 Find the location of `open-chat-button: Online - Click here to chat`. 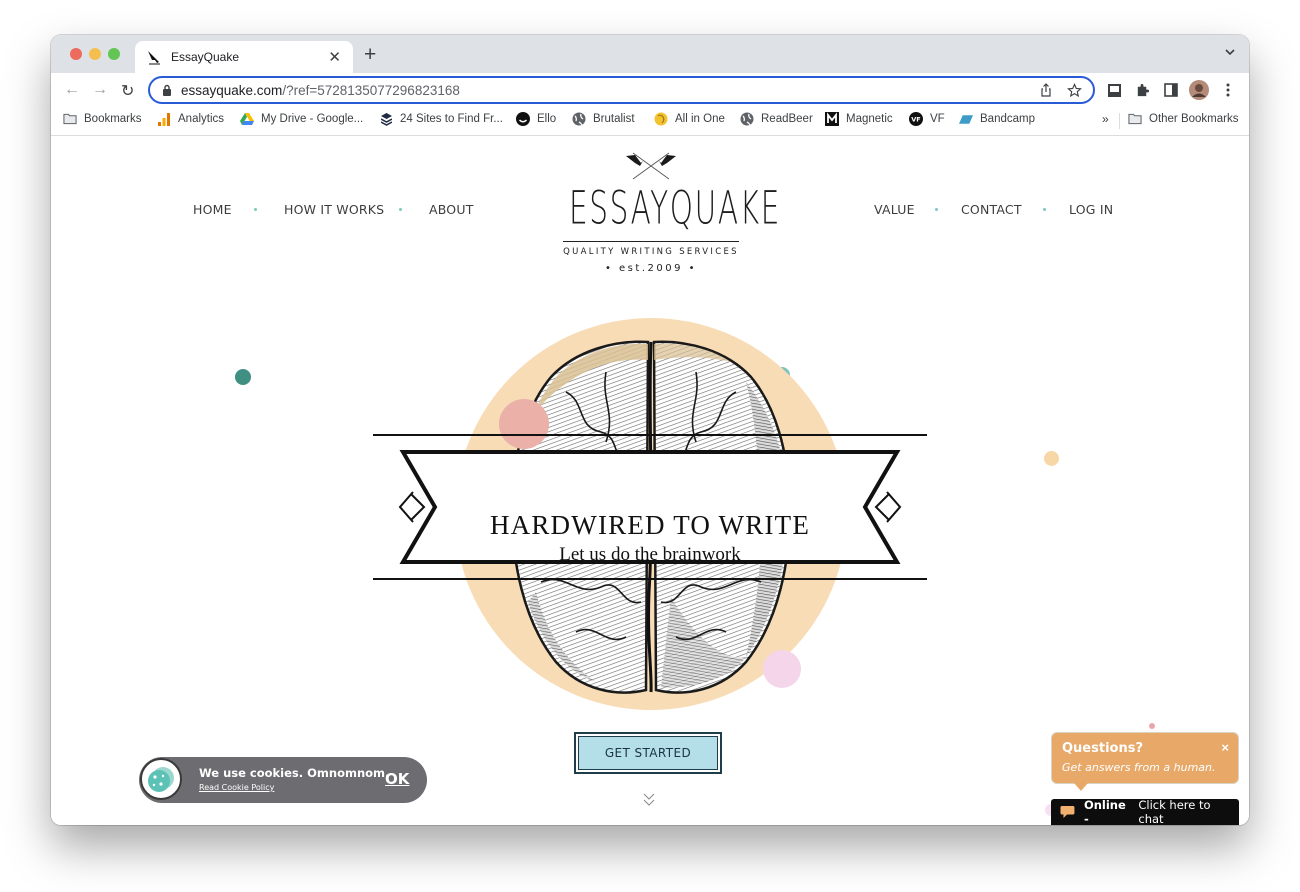

open-chat-button: Online - Click here to chat is located at coordinates (1145, 811).